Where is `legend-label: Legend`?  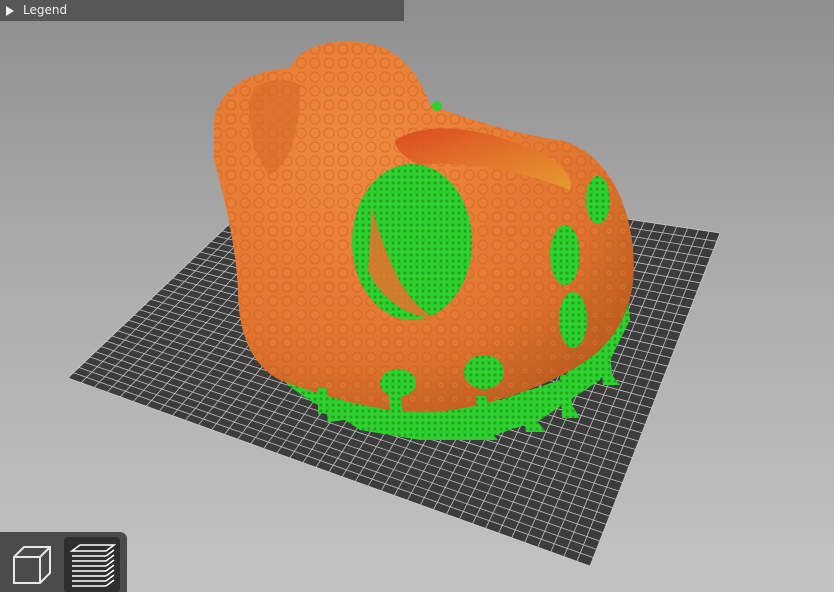 legend-label: Legend is located at coordinates (45, 10).